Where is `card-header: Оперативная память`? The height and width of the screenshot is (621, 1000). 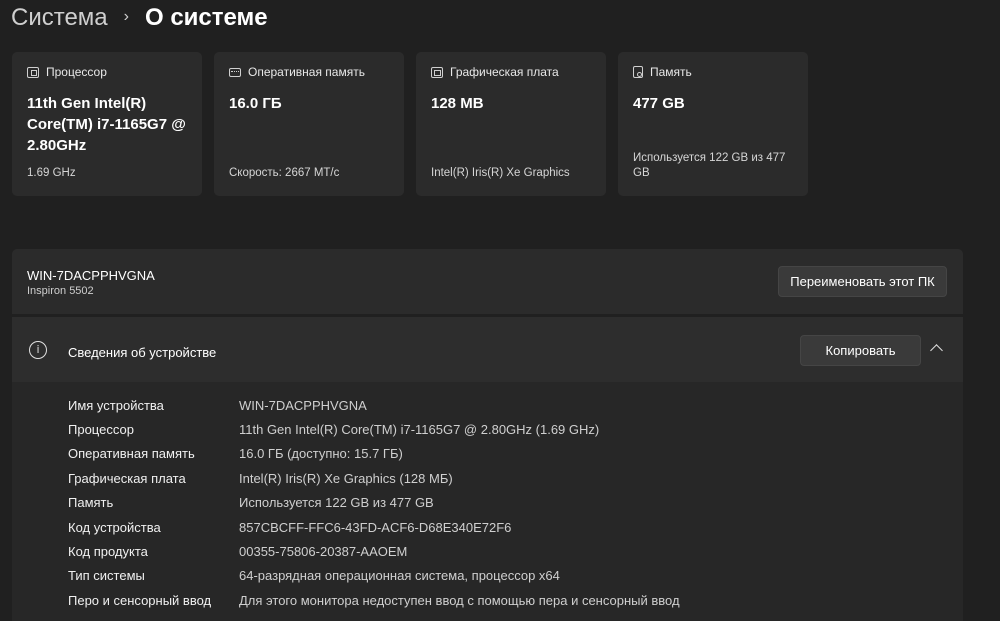 card-header: Оперативная память is located at coordinates (309, 72).